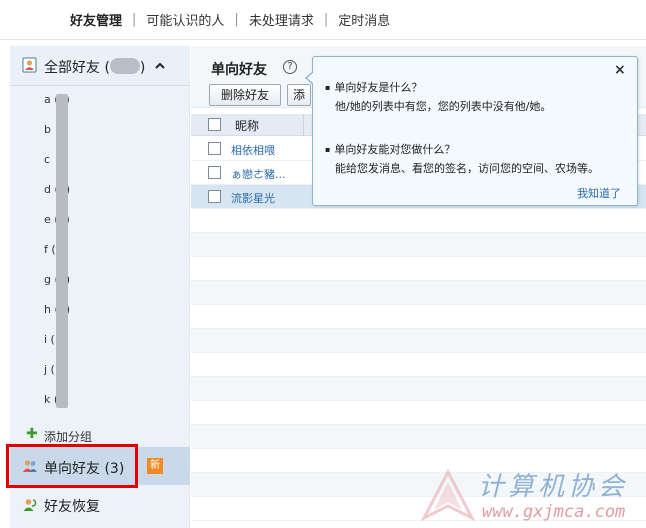 The height and width of the screenshot is (528, 646). What do you see at coordinates (230, 19) in the screenshot?
I see `nav-tabs: 好友管理 | 可能认识的人 | 未处理请求 | 定时消息` at bounding box center [230, 19].